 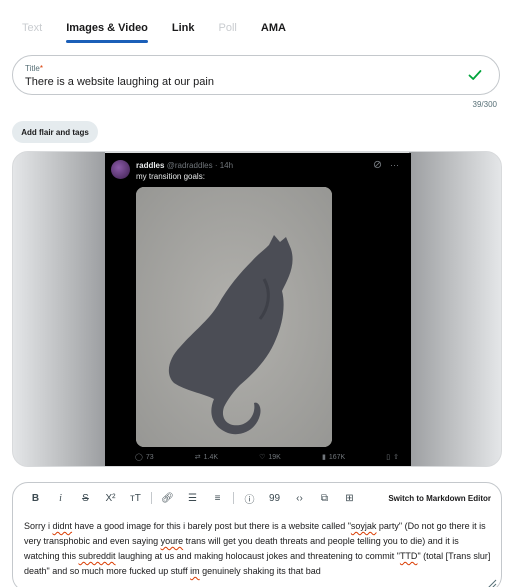 I want to click on post-author: raddles @radraddles · 14h, so click(x=184, y=165).